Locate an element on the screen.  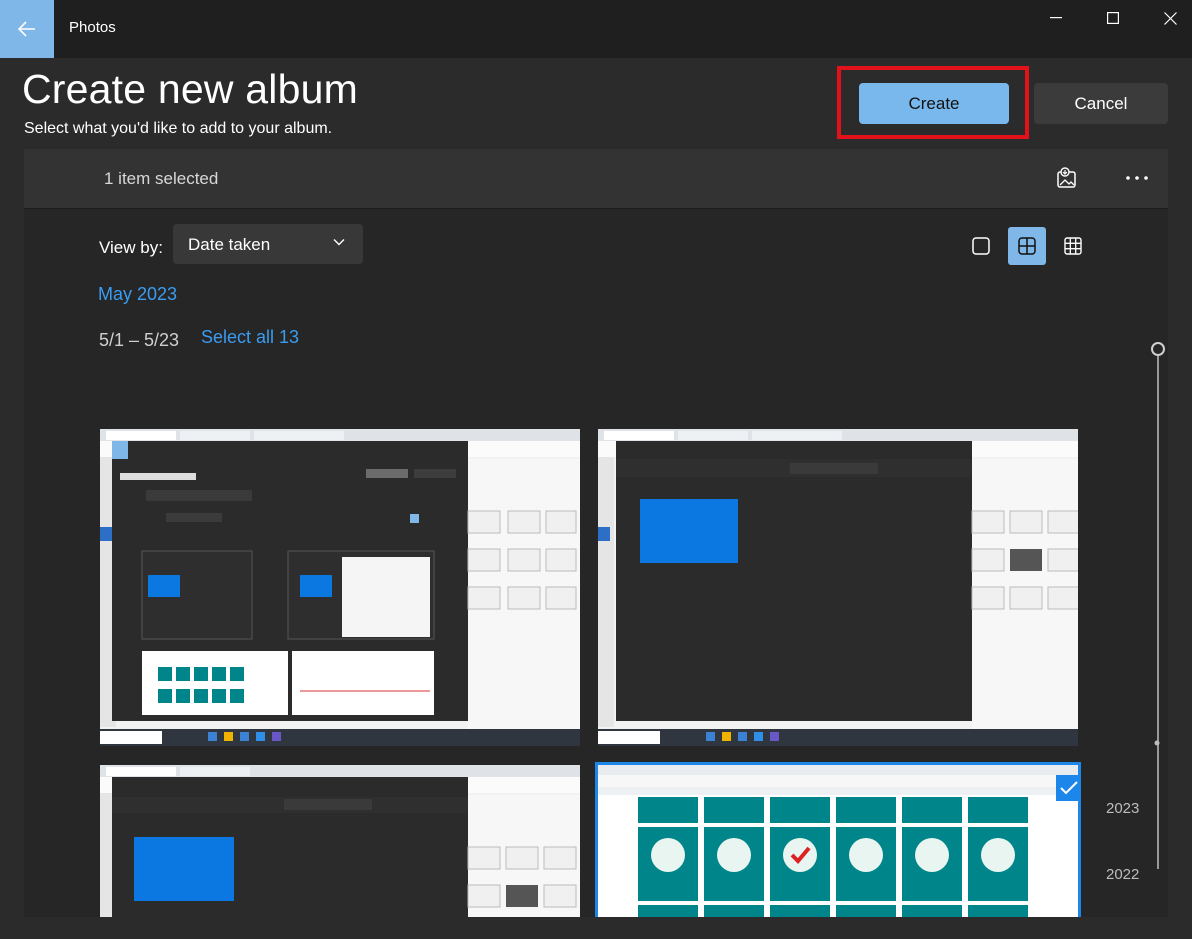
title-bar: Photos is located at coordinates (596, 29).